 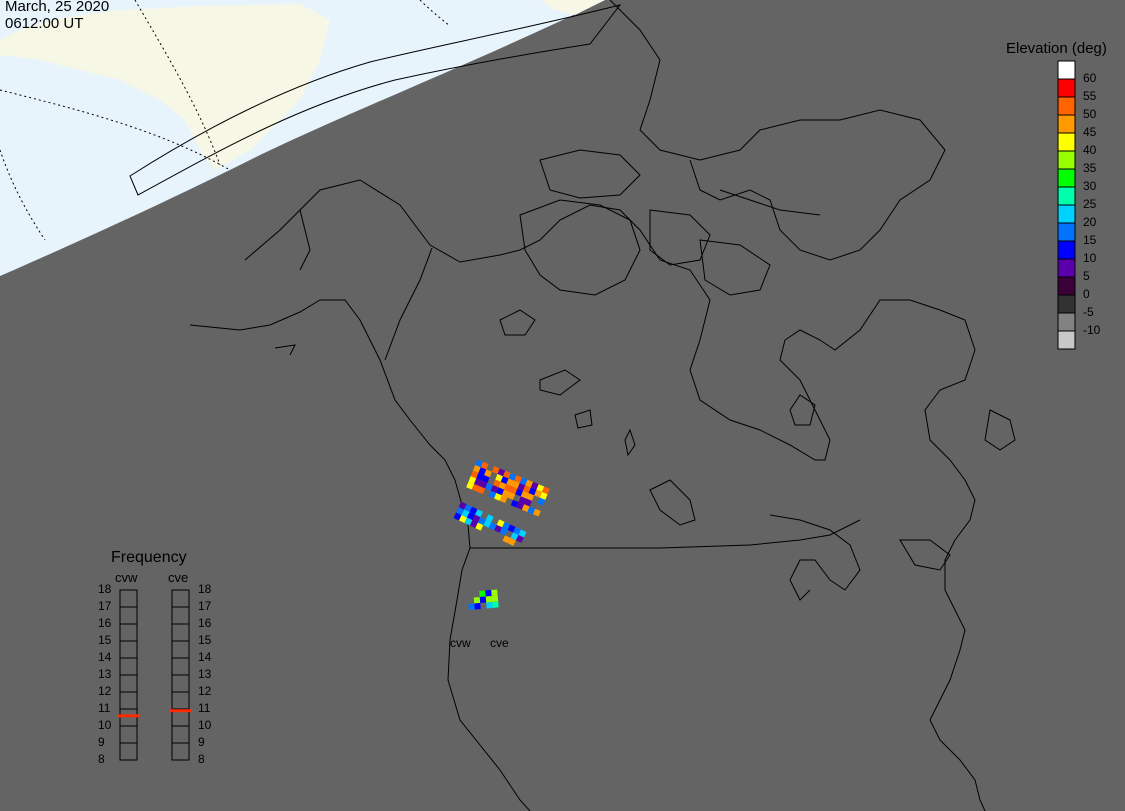 What do you see at coordinates (1090, 222) in the screenshot?
I see `elevation-tick-label: 20` at bounding box center [1090, 222].